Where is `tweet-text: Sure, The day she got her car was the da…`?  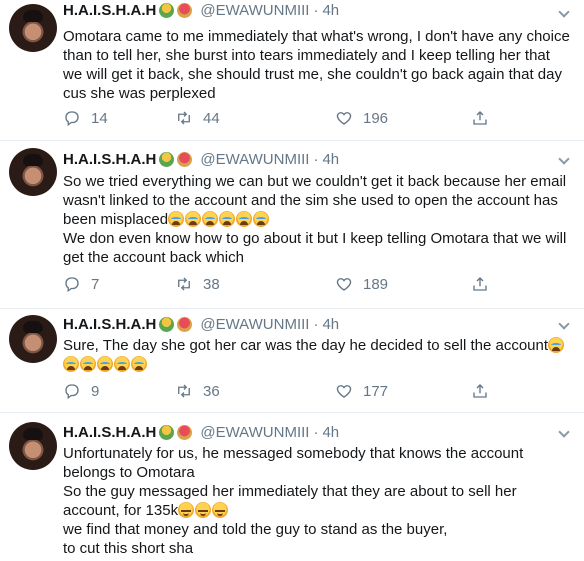
tweet-text: Sure, The day she got her car was the da… is located at coordinates (318, 355).